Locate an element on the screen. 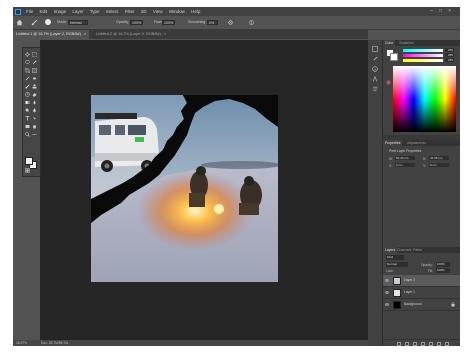 The image size is (474, 355). red-value: 255 is located at coordinates (449, 50).